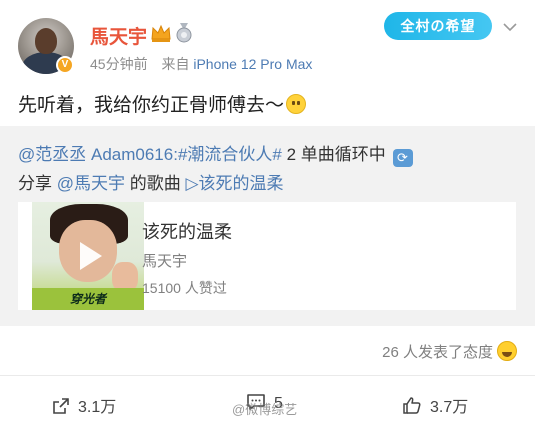 This screenshot has width=535, height=422. I want to click on album-cover: 穿光者, so click(88, 256).